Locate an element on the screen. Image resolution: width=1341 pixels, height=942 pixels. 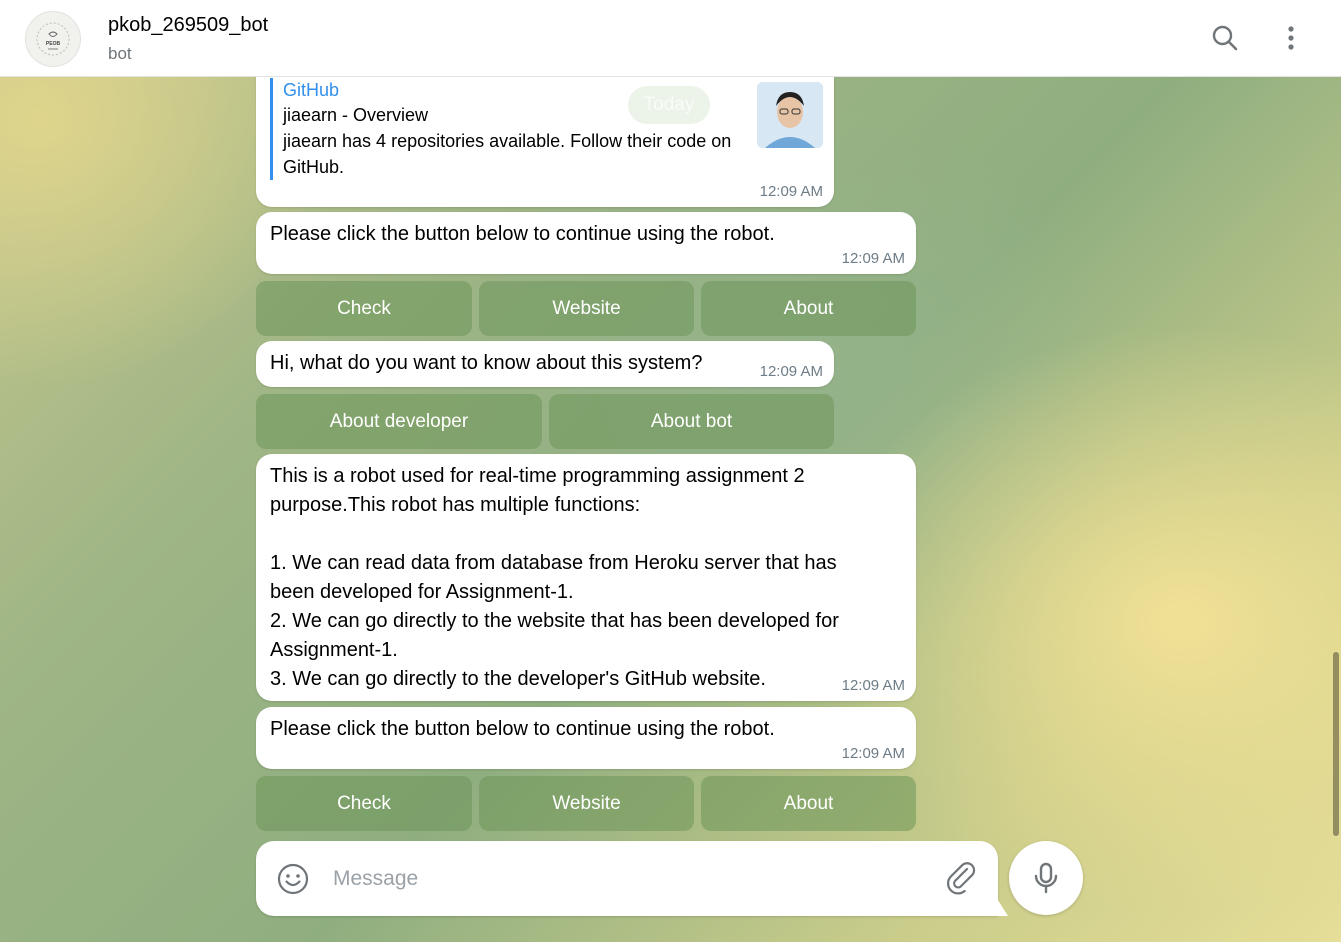
message-composer is located at coordinates (627, 878).